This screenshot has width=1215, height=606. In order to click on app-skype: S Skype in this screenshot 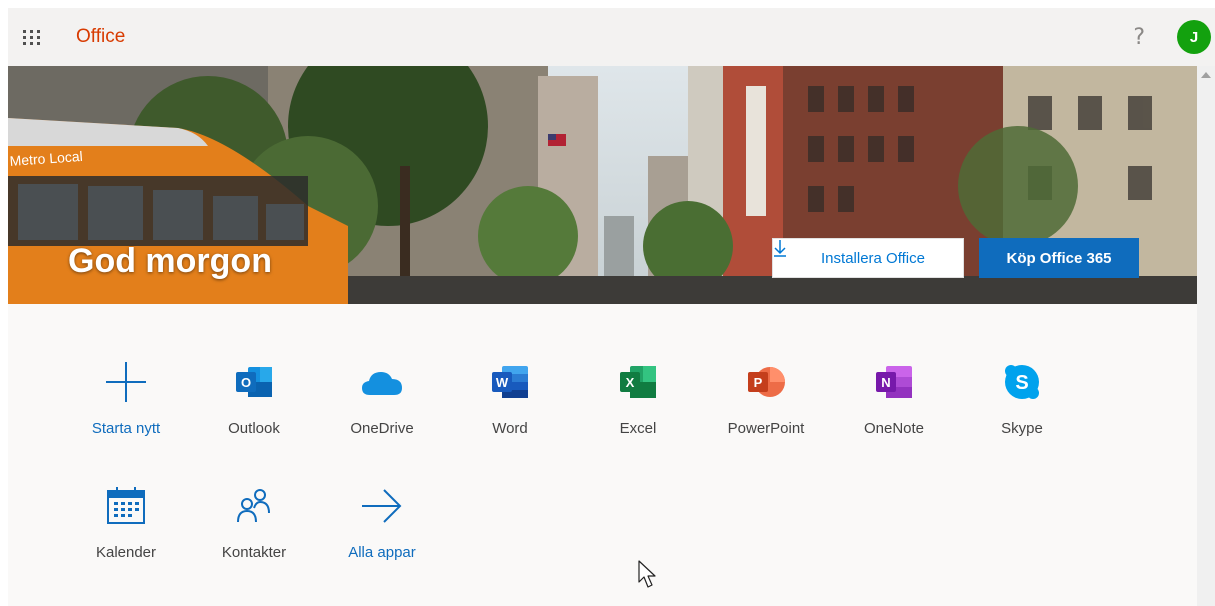, I will do `click(1022, 398)`.